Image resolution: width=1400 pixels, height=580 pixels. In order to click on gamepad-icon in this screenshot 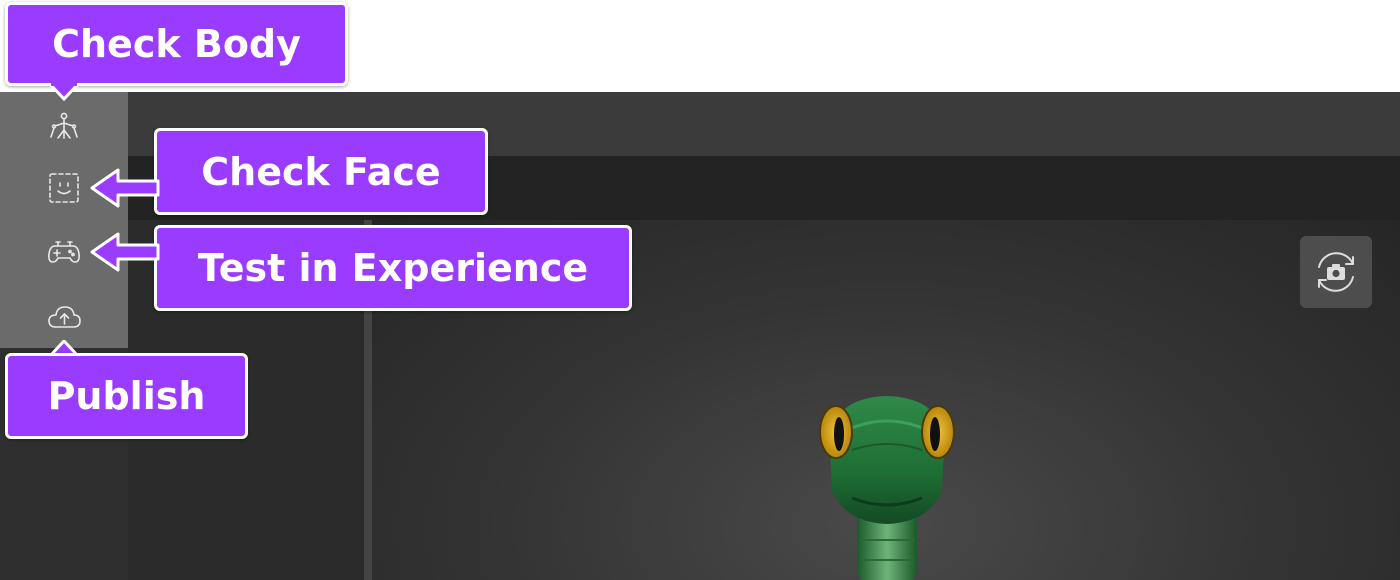, I will do `click(64, 252)`.